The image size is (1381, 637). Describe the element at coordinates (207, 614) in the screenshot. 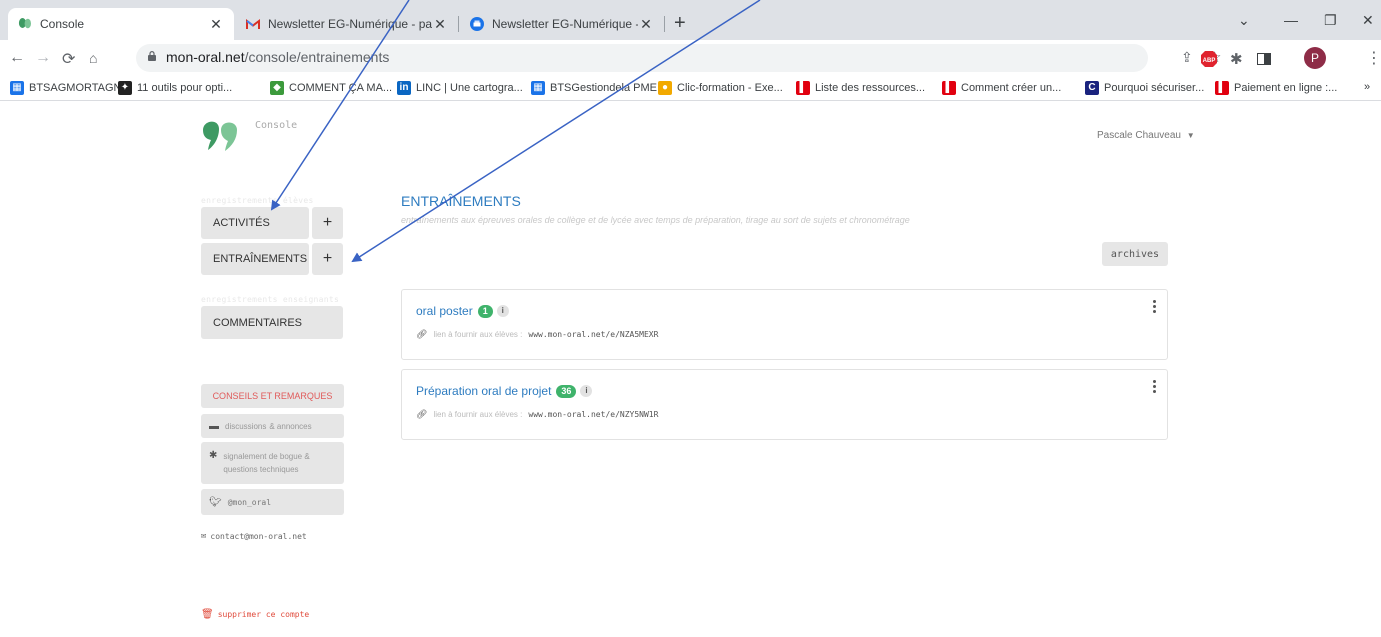

I see `trash-icon: 🗑︎` at that location.